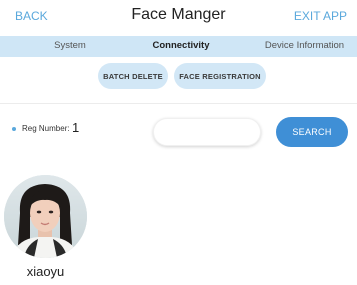  I want to click on top-bar: BACK Face Manger EXIT APP, so click(178, 17).